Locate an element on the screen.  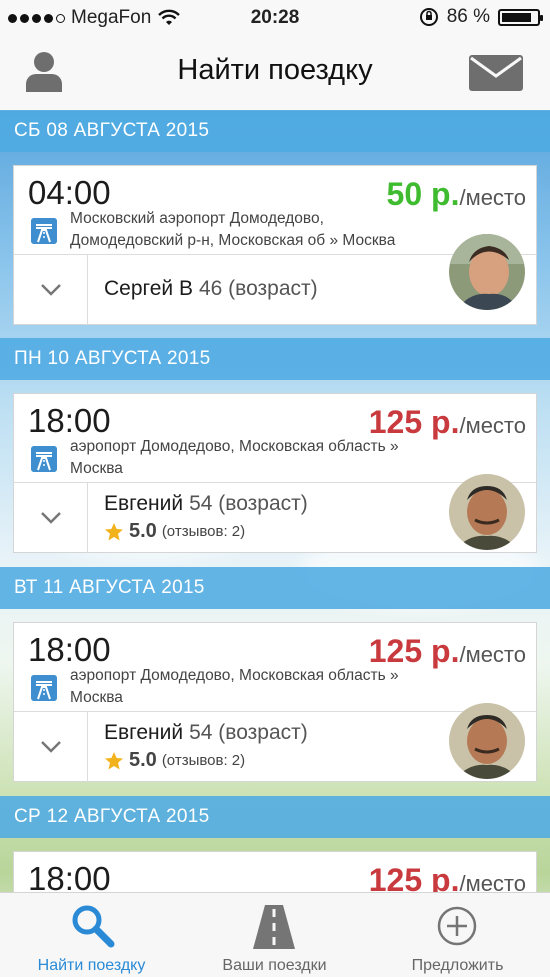
date-header: ПН 10 АВГУСТА 2015 is located at coordinates (275, 359).